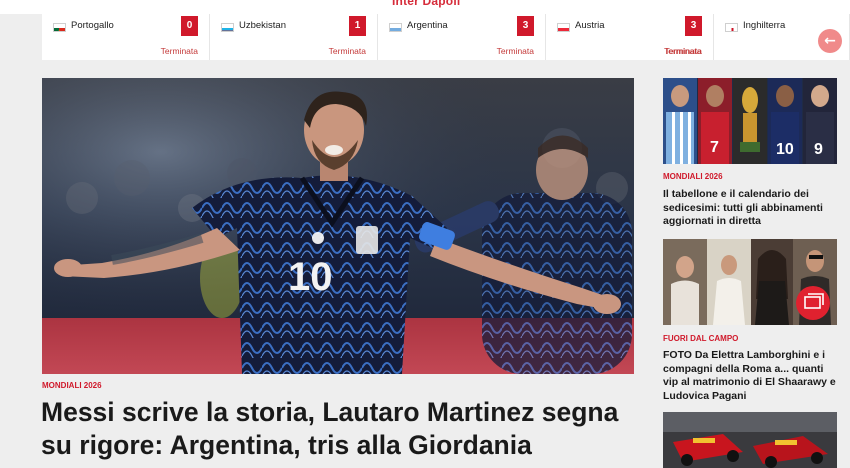 This screenshot has height=468, width=850. I want to click on svg-text: 7, so click(714, 147).